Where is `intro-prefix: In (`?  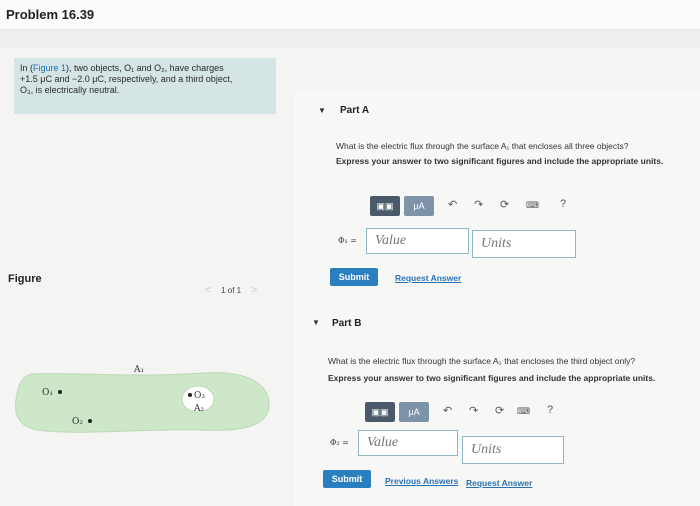
intro-prefix: In ( is located at coordinates (27, 68).